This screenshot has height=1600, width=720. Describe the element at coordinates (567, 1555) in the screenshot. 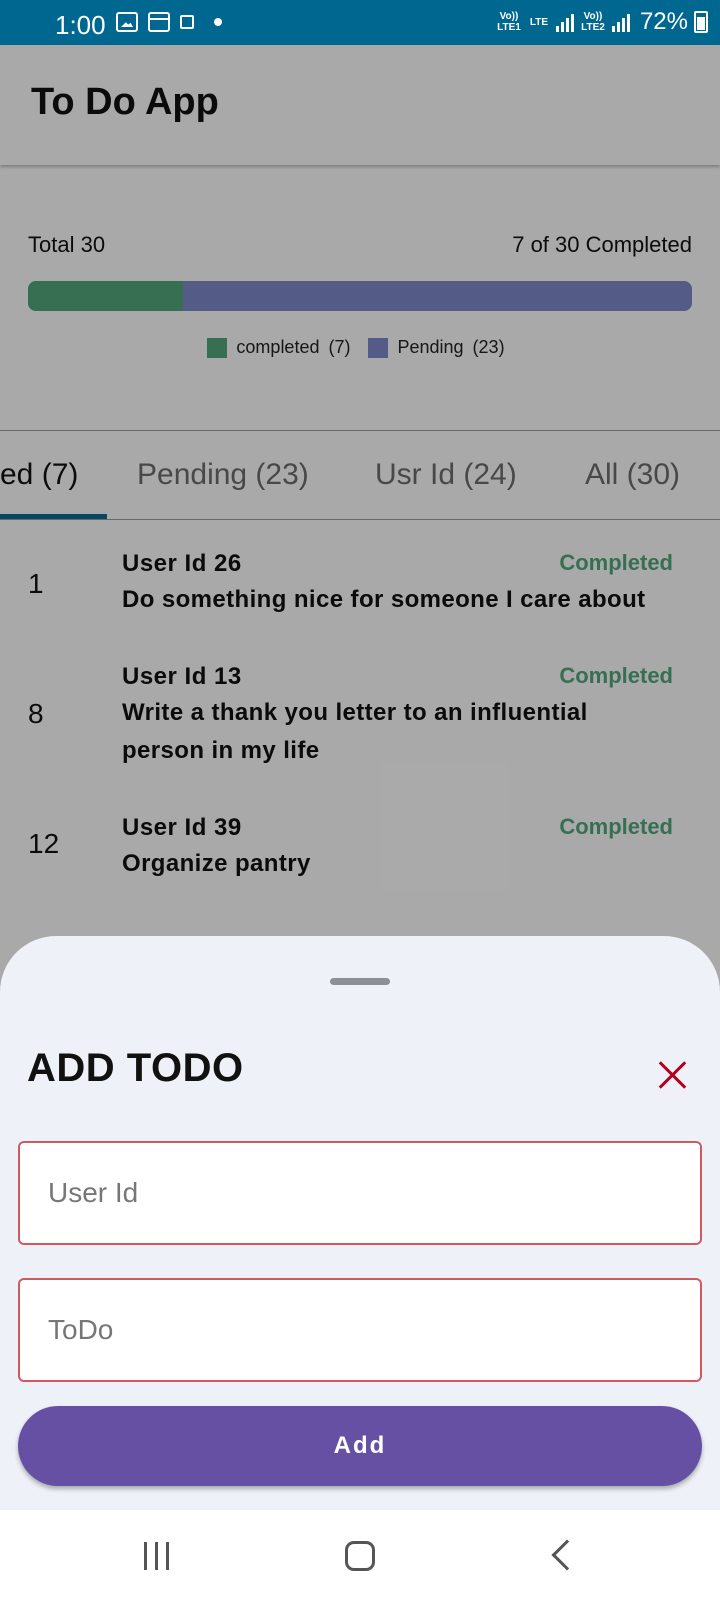

I see `back-icon` at that location.